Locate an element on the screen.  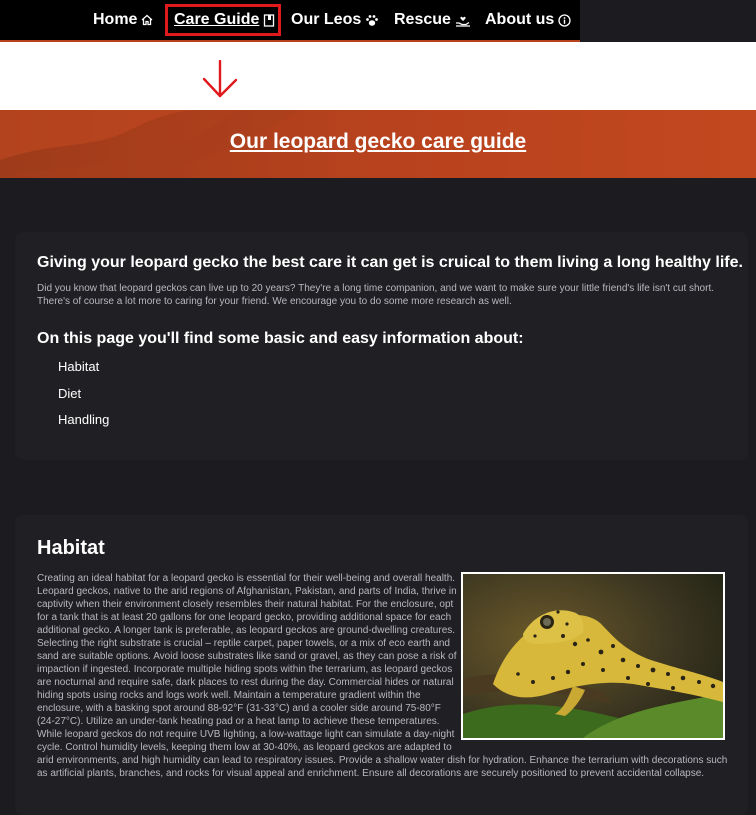
active-nav-highlight is located at coordinates (223, 20).